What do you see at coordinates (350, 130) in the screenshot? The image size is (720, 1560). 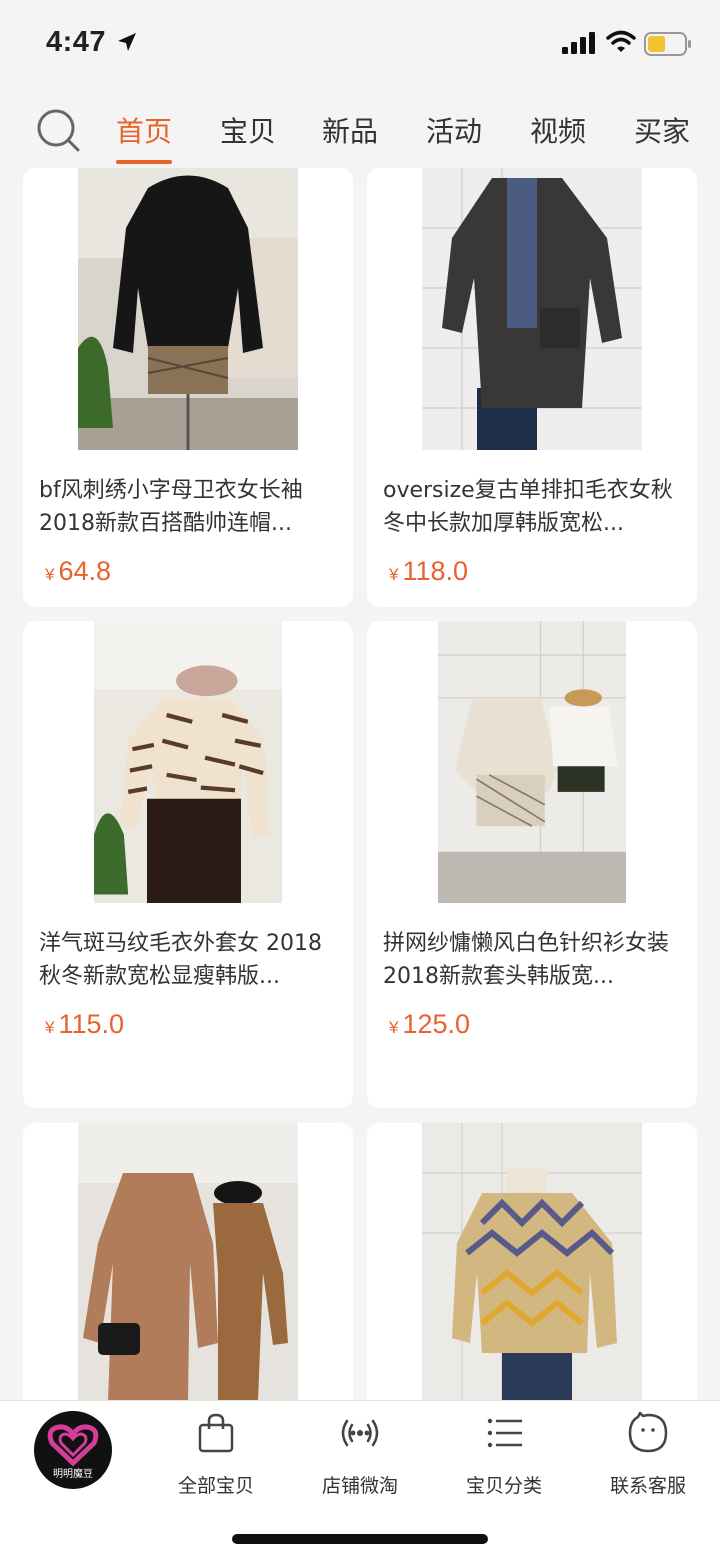 I see `tab-new-arrivals: 新品` at bounding box center [350, 130].